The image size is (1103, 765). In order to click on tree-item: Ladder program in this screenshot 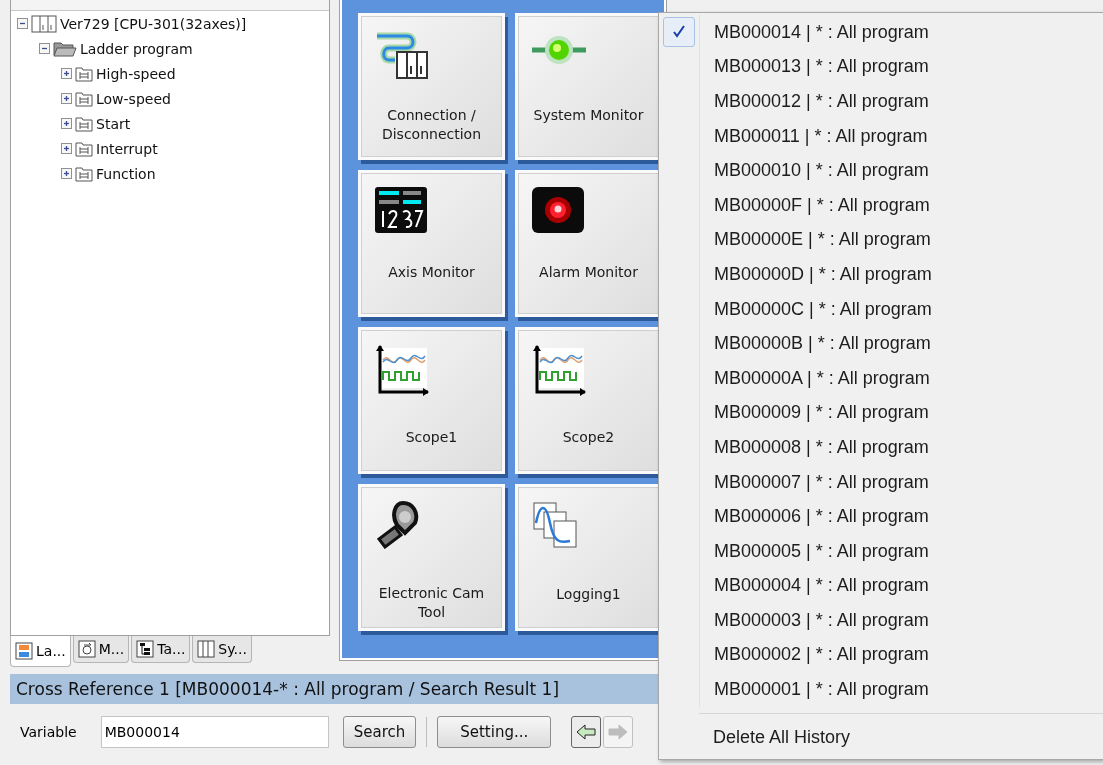, I will do `click(136, 48)`.